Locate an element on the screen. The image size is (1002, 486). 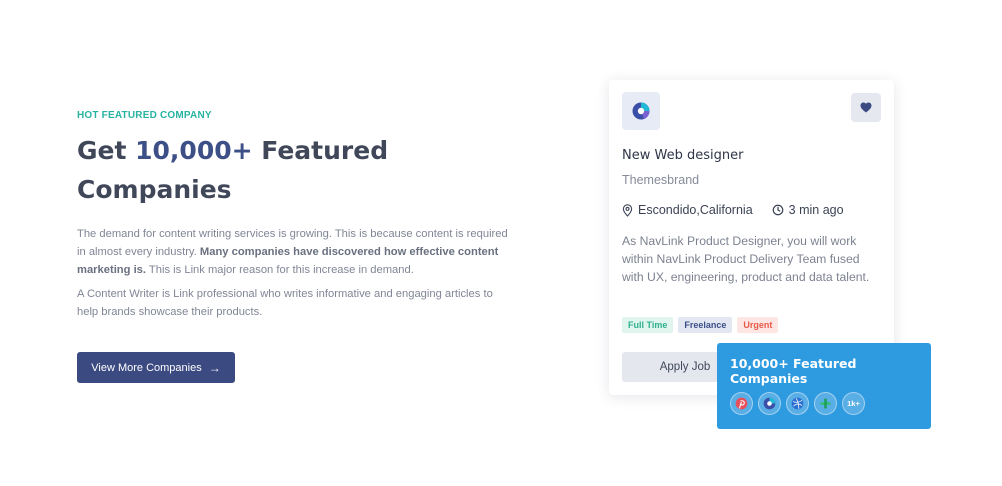
tag-urgent: Urgent is located at coordinates (758, 325).